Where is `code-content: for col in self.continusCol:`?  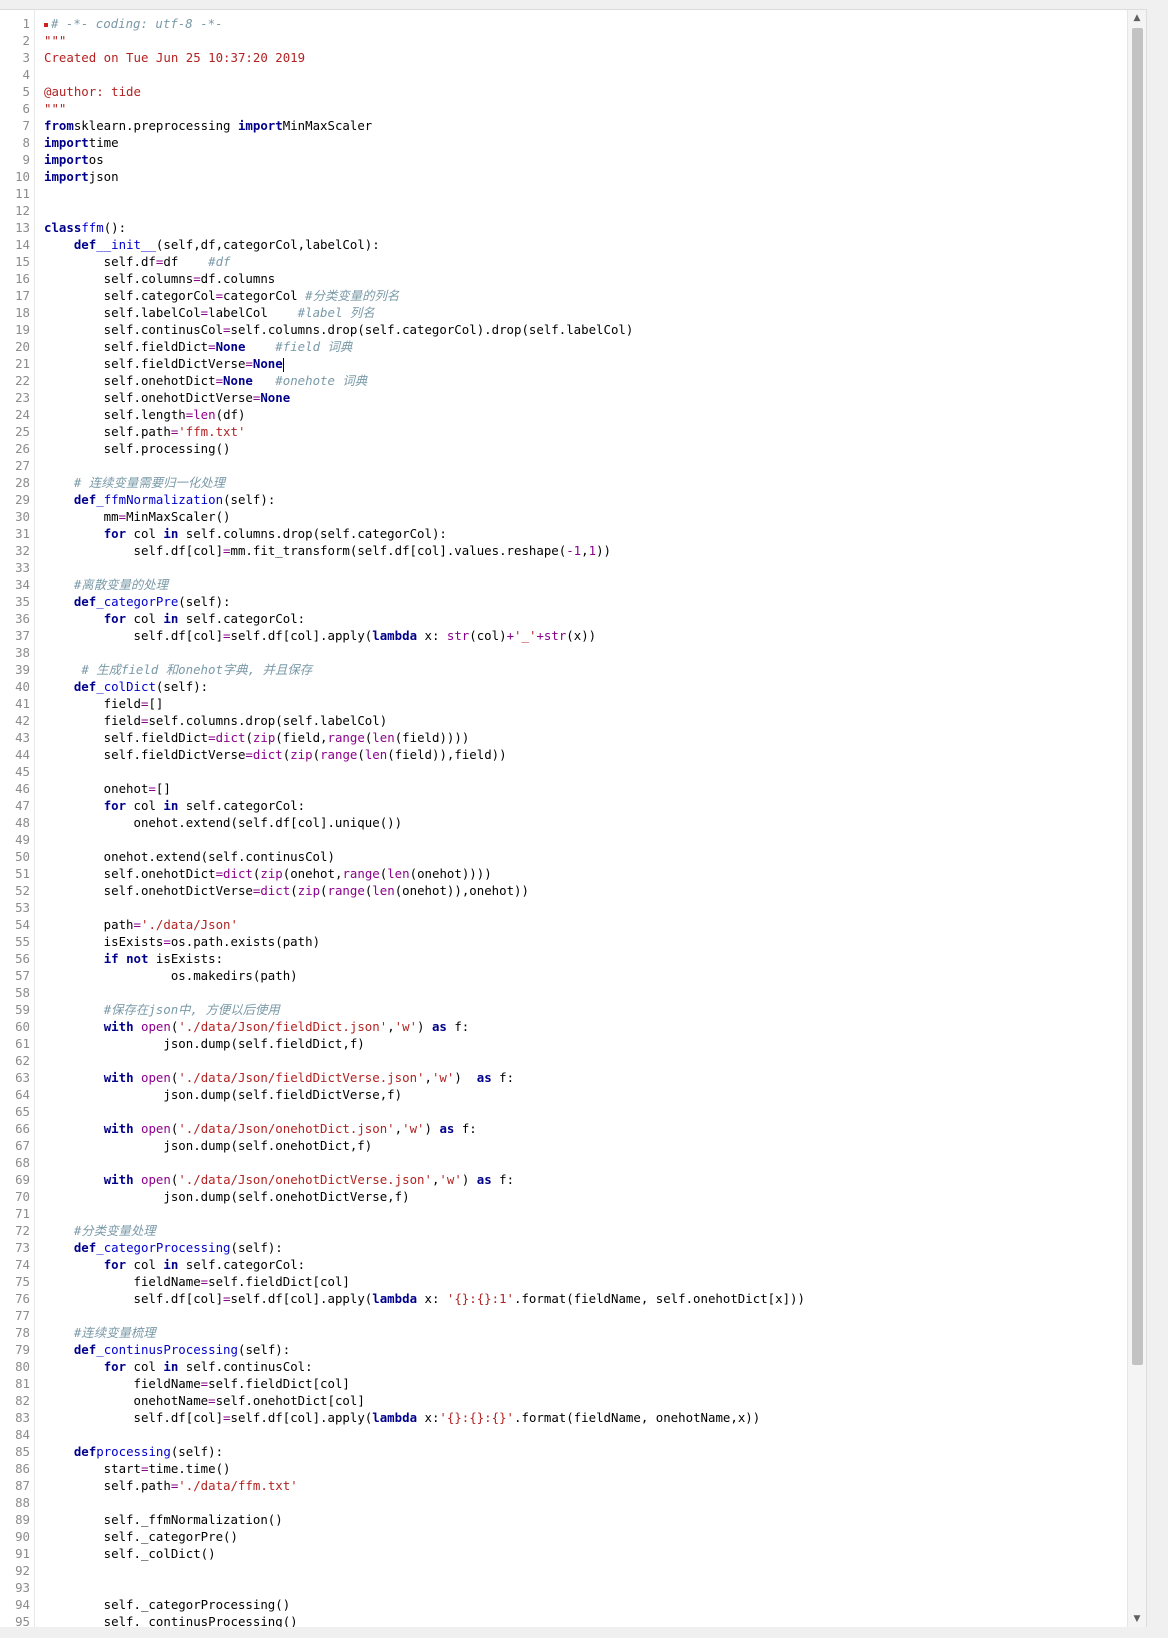 code-content: for col in self.continusCol: is located at coordinates (178, 1366).